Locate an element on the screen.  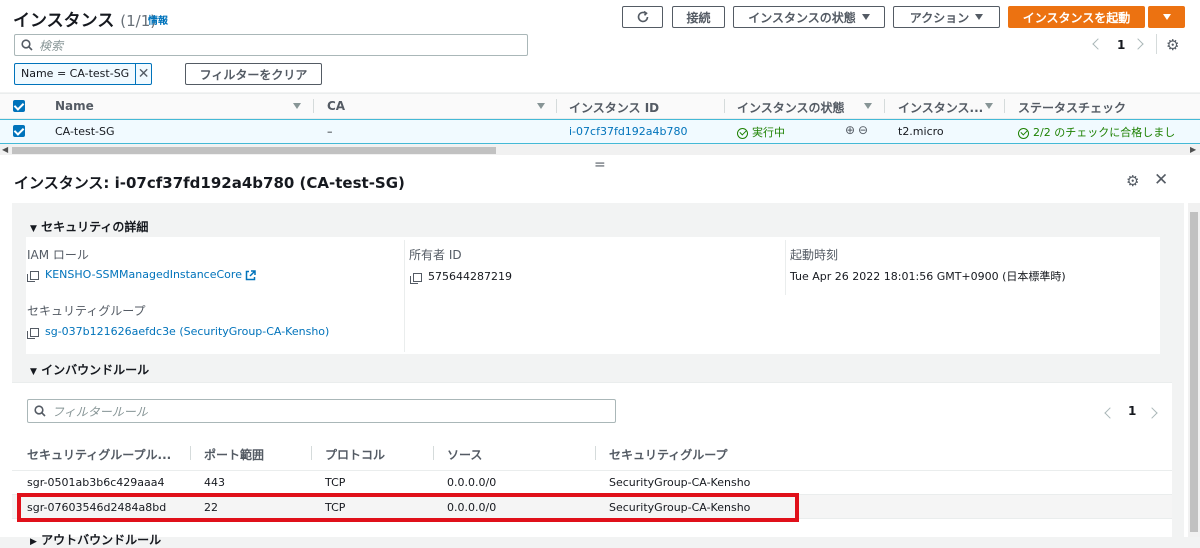
iam-role-value: KENSHO-SSMManagedInstanceCore is located at coordinates (142, 275).